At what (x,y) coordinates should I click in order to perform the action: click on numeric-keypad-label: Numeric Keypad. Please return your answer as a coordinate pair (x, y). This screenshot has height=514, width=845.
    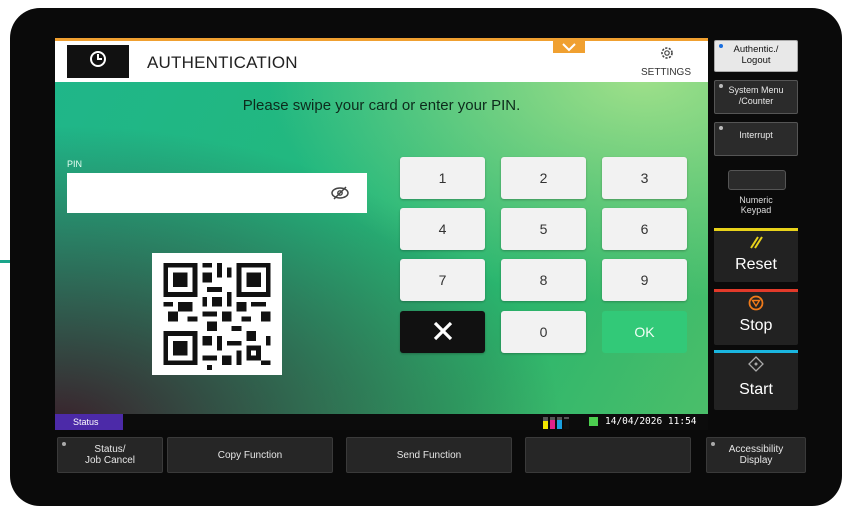
    Looking at the image, I should click on (756, 205).